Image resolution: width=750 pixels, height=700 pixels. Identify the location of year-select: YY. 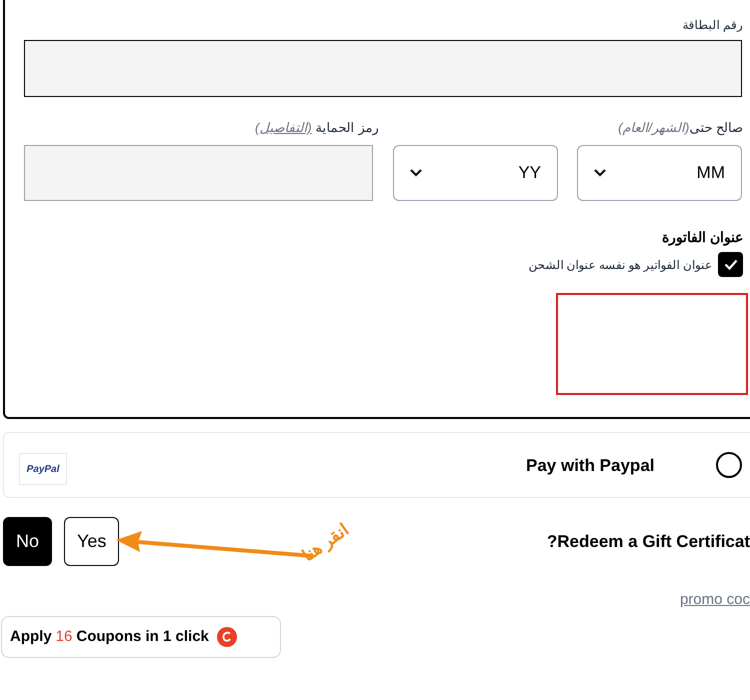
(475, 173).